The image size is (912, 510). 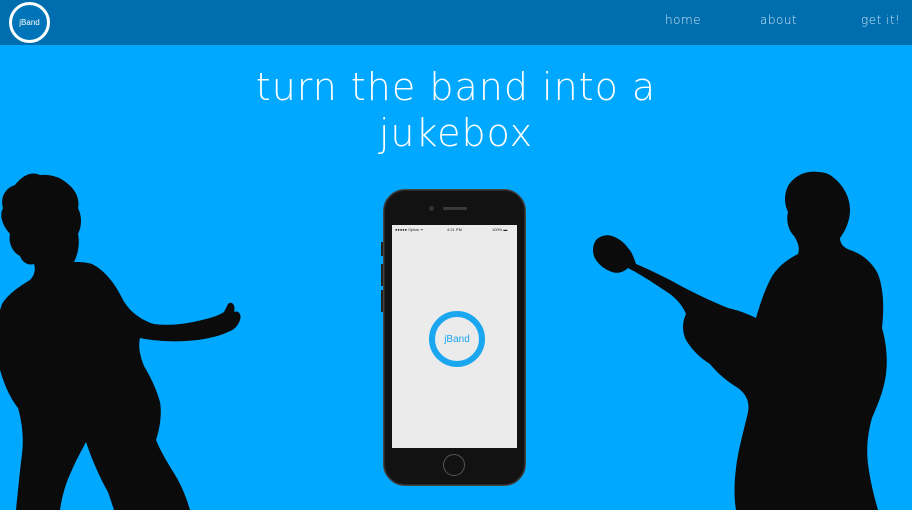 I want to click on nav-link-get-it: get it!, so click(x=880, y=20).